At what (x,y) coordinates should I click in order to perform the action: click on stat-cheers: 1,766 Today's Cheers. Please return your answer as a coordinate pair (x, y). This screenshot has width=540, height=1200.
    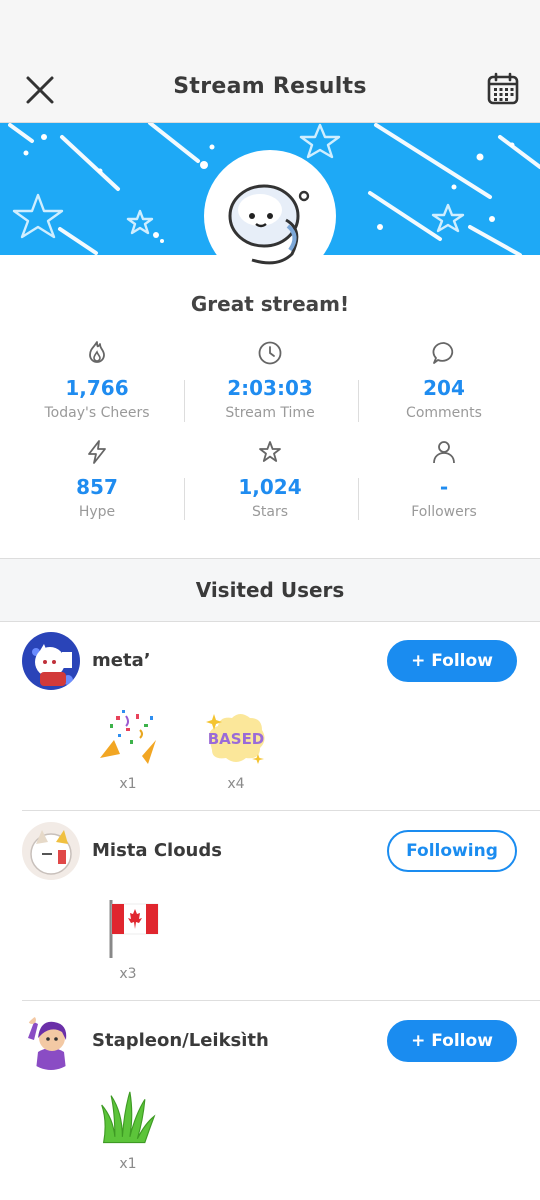
    Looking at the image, I should click on (97, 380).